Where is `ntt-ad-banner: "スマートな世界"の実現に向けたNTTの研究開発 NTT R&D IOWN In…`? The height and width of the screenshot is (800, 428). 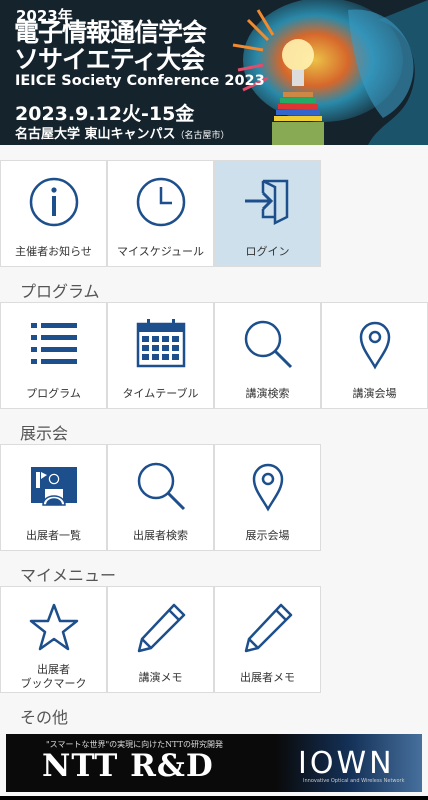 ntt-ad-banner: "スマートな世界"の実現に向けたNTTの研究開発 NTT R&D IOWN In… is located at coordinates (214, 763).